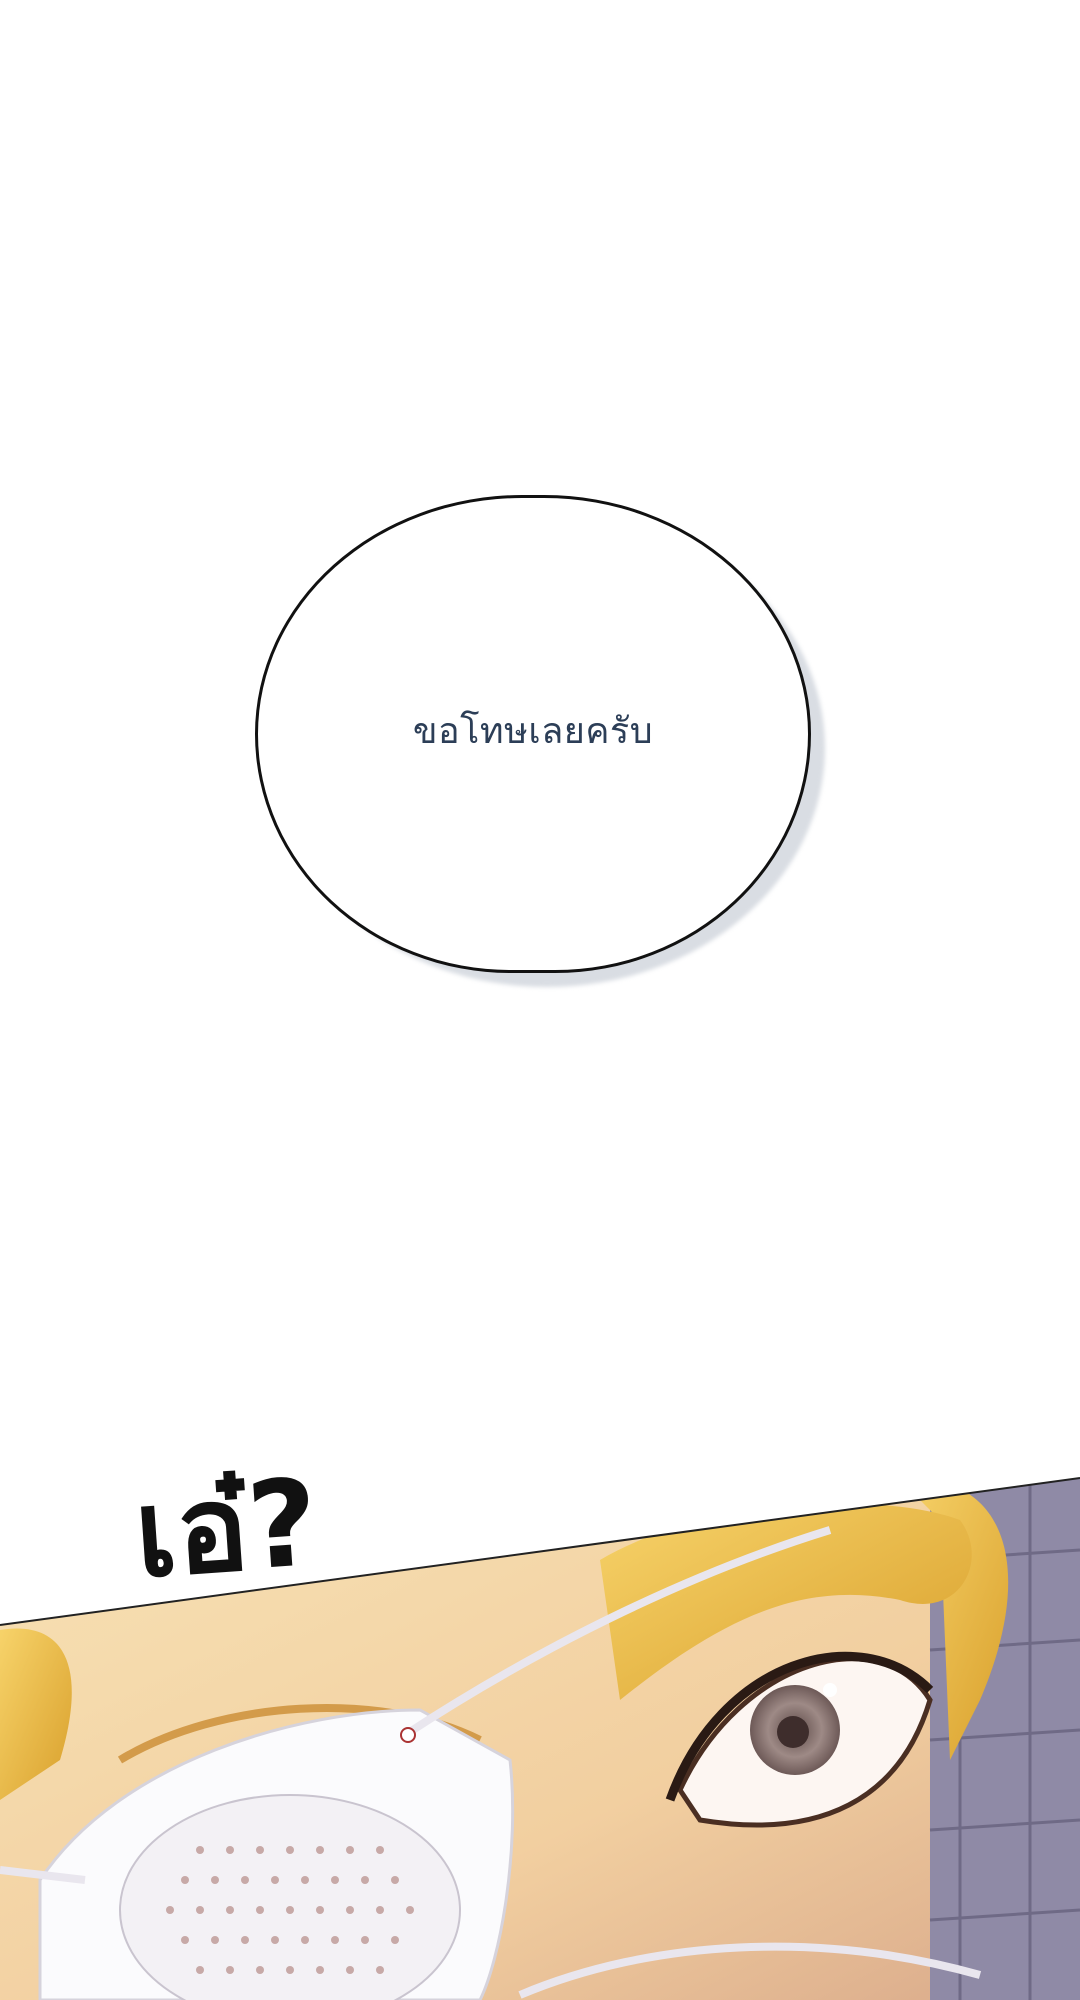 This screenshot has width=1080, height=2000. What do you see at coordinates (793, 1732) in the screenshot?
I see `eye-pupil` at bounding box center [793, 1732].